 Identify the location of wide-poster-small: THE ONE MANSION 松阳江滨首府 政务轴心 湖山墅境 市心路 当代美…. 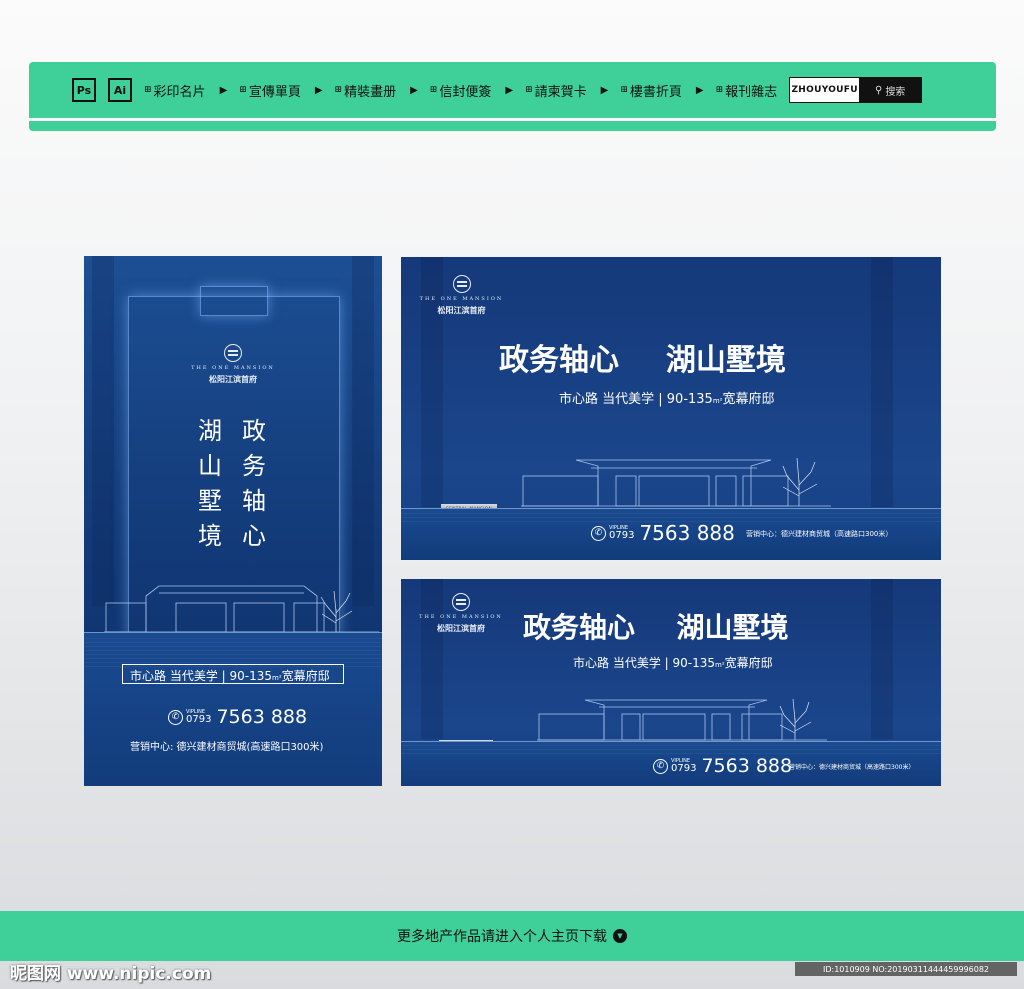
(671, 682).